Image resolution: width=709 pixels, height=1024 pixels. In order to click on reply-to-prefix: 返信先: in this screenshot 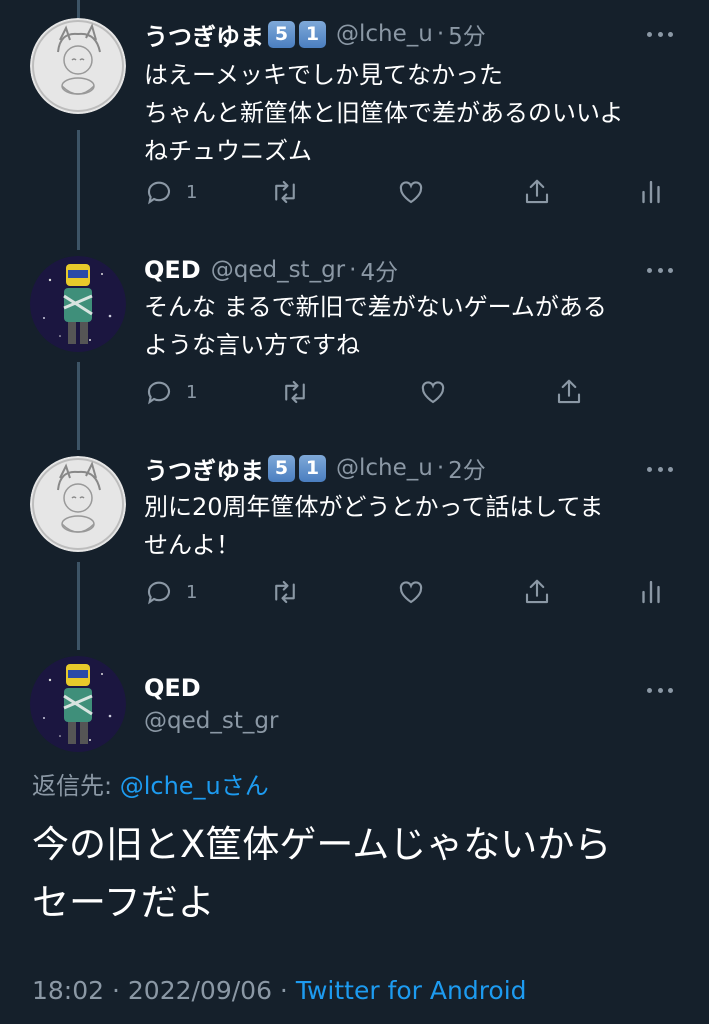, I will do `click(76, 786)`.